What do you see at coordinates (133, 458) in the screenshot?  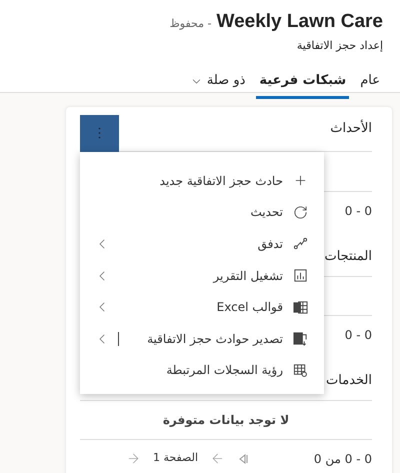 I see `next-page-icon` at bounding box center [133, 458].